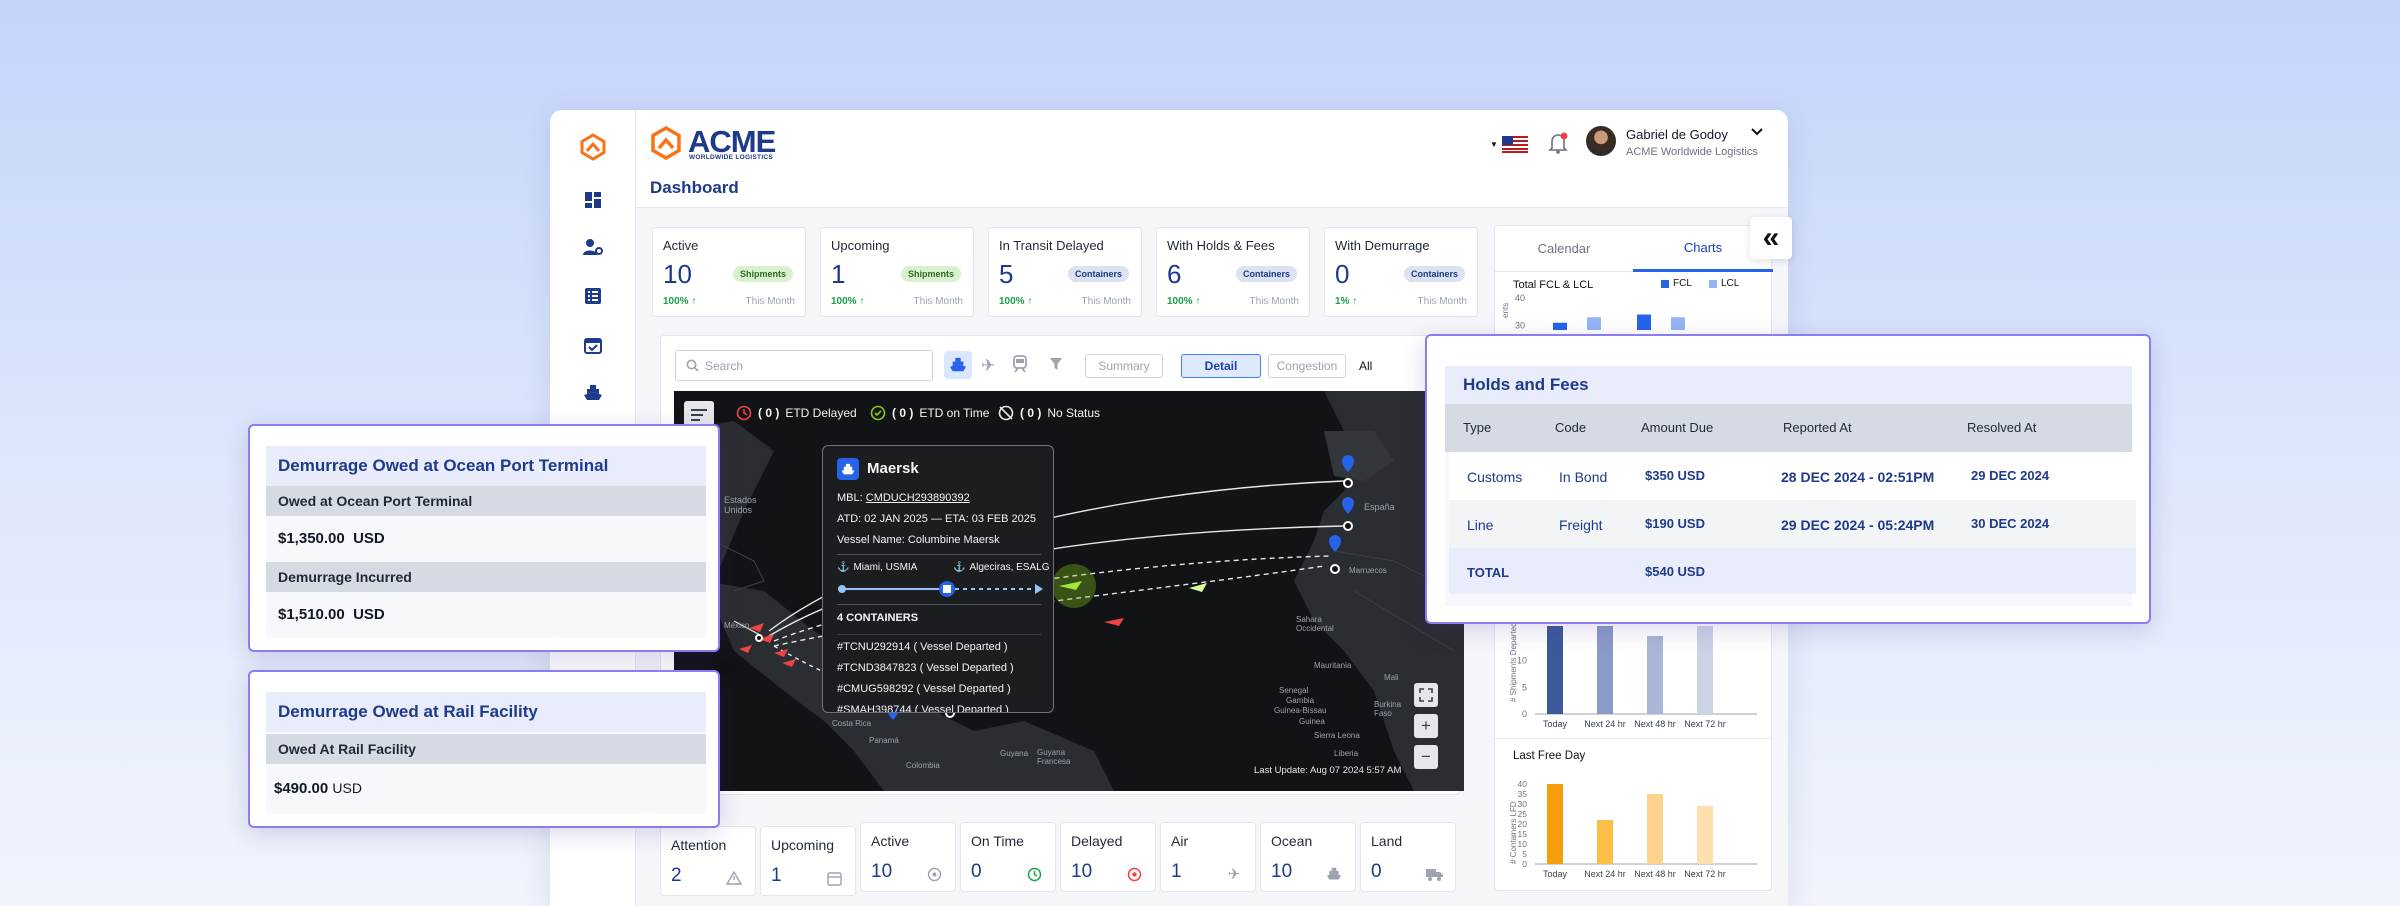  What do you see at coordinates (1757, 131) in the screenshot?
I see `user-menu-chevron-icon` at bounding box center [1757, 131].